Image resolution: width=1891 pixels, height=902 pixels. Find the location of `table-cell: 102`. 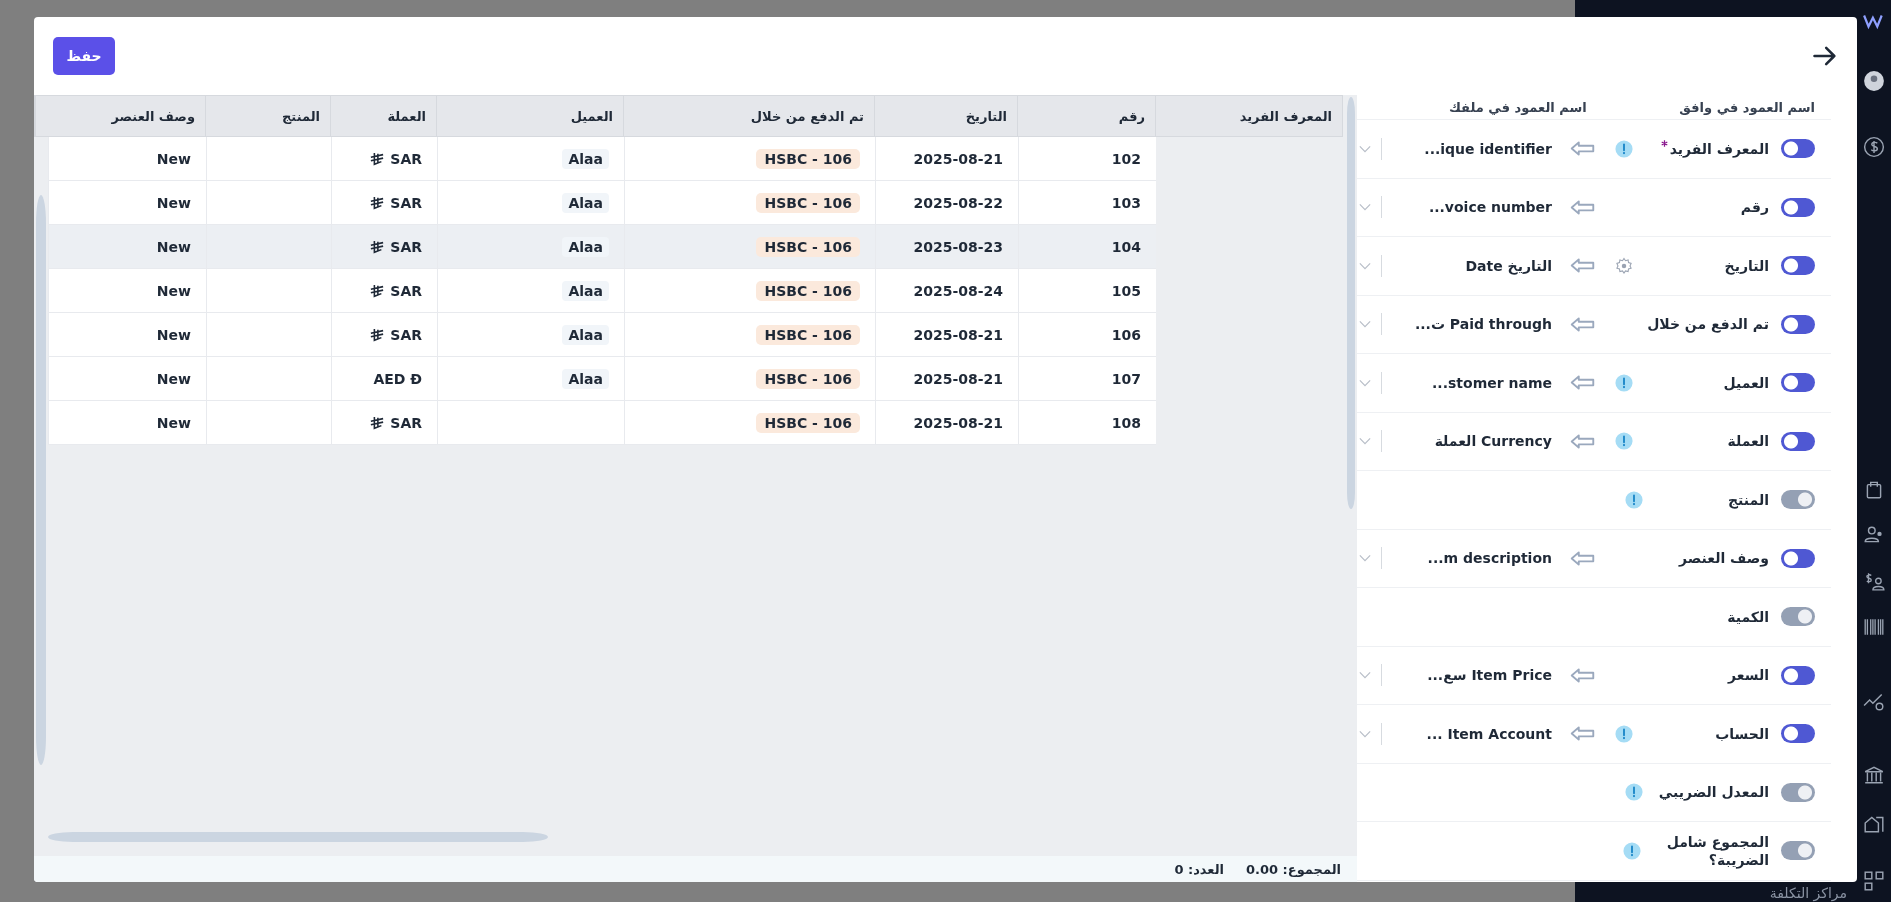

table-cell: 102 is located at coordinates (1087, 159).